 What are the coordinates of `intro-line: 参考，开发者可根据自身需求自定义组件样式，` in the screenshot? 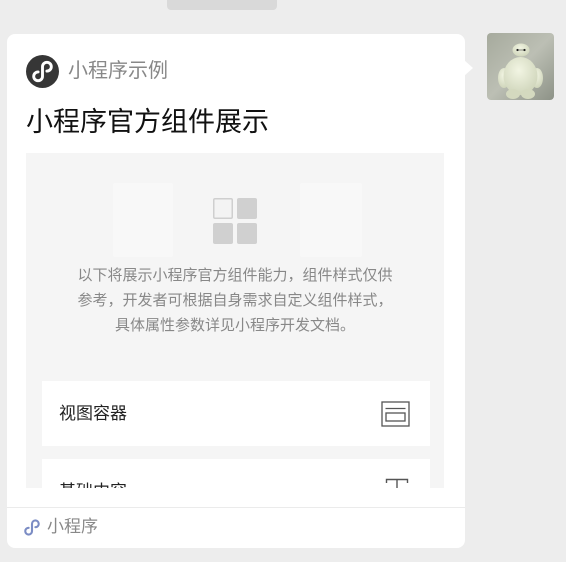 It's located at (235, 300).